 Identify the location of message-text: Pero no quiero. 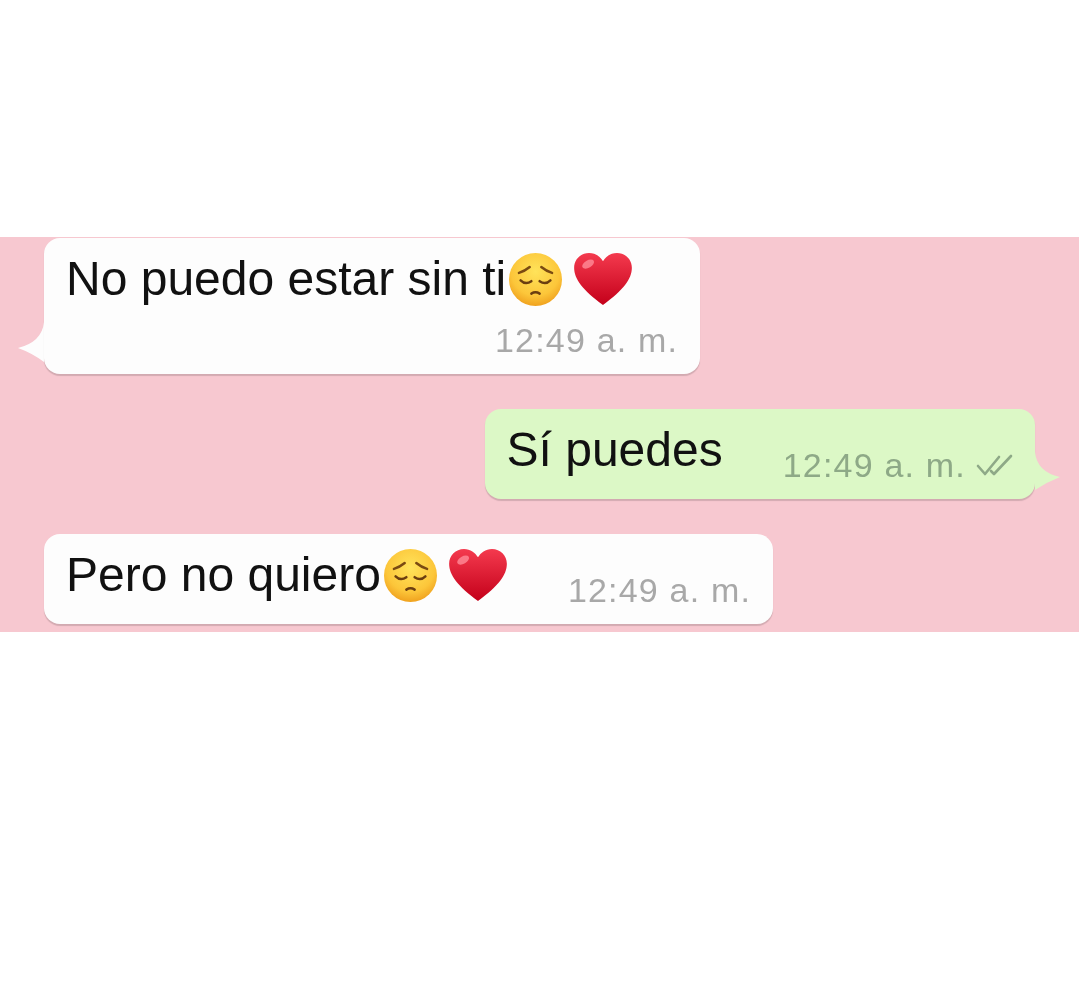
(223, 575).